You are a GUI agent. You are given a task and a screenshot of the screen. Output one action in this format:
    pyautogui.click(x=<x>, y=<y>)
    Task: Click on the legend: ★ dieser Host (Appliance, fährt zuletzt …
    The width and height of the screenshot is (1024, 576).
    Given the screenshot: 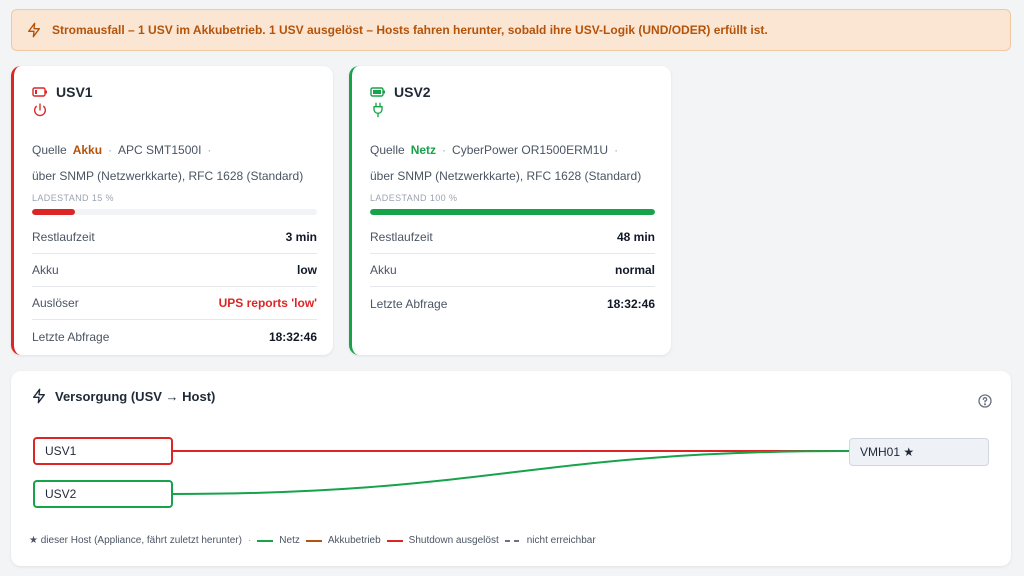 What is the action you would take?
    pyautogui.click(x=312, y=540)
    